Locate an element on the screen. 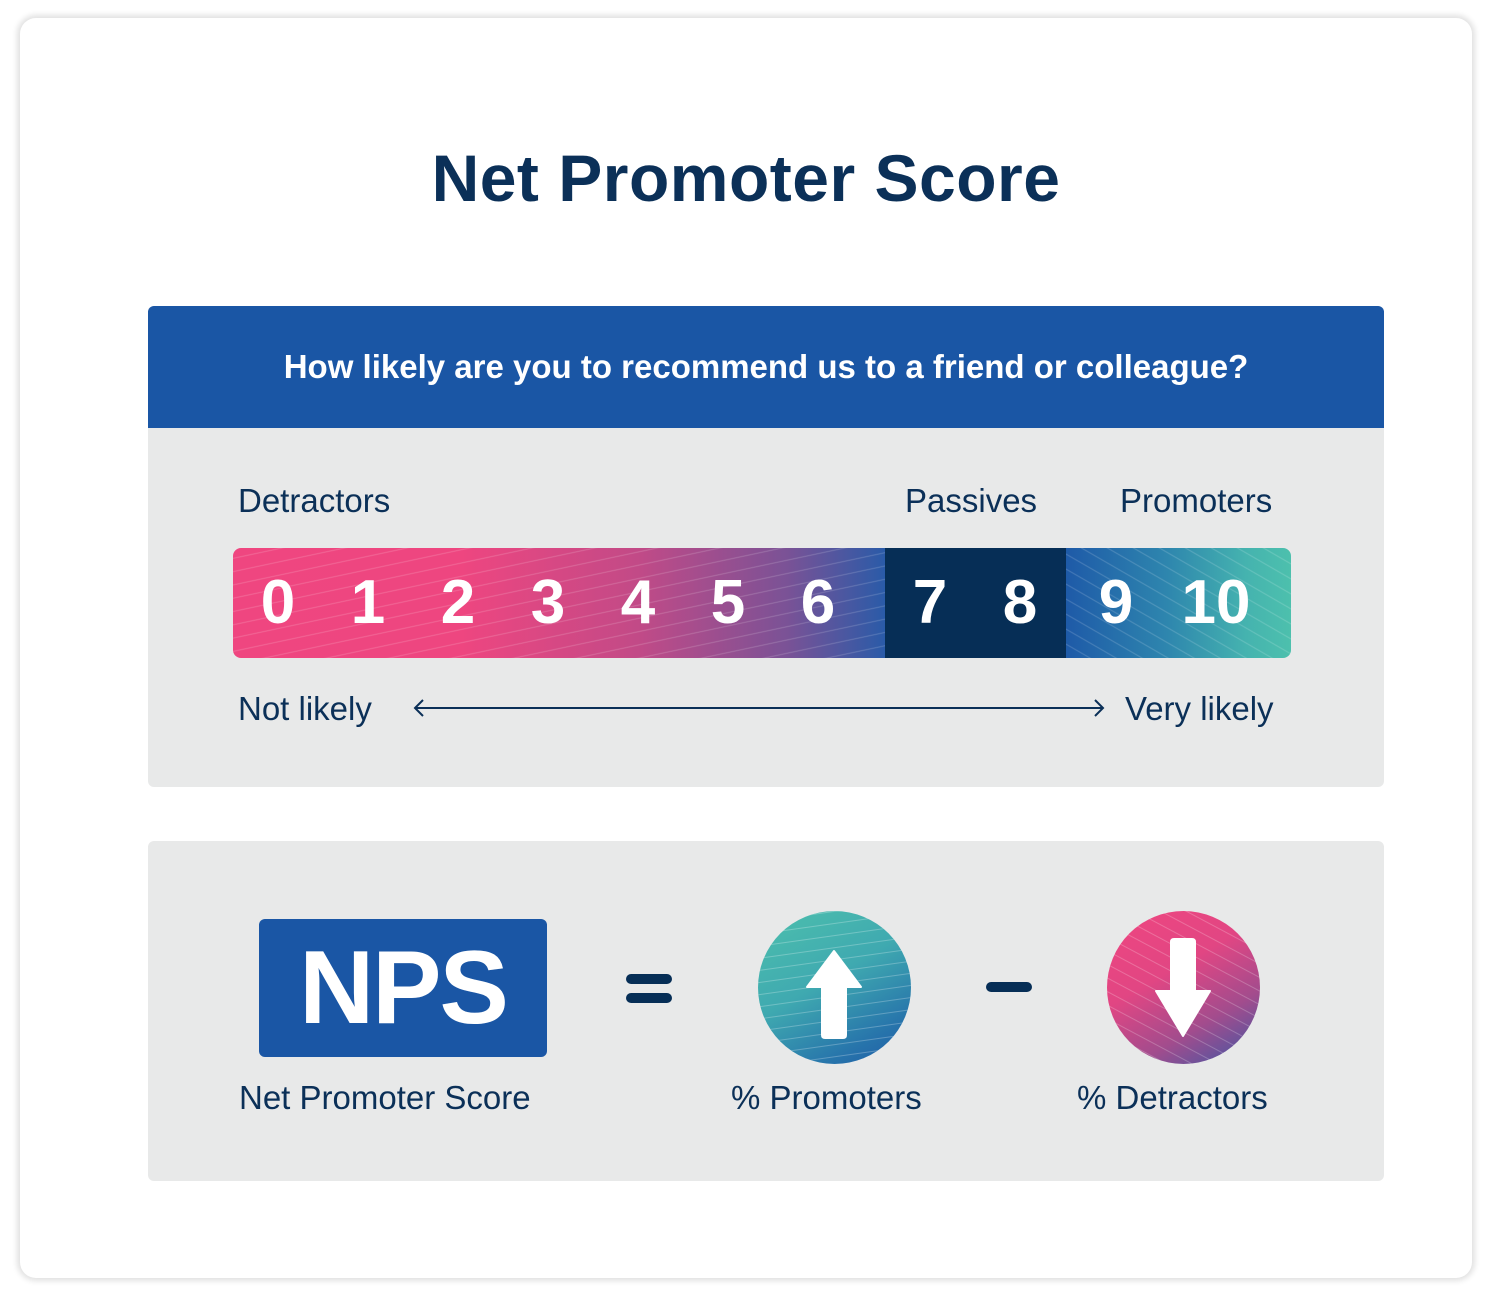  detractors-circle is located at coordinates (1183, 987).